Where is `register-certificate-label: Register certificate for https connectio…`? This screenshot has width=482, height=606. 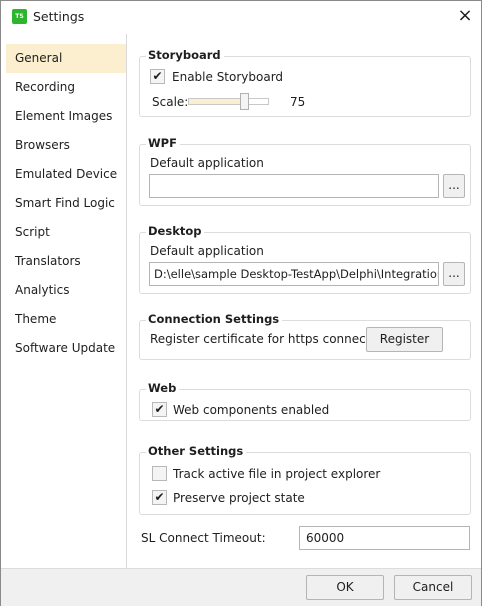 register-certificate-label: Register certificate for https connectio… is located at coordinates (269, 339).